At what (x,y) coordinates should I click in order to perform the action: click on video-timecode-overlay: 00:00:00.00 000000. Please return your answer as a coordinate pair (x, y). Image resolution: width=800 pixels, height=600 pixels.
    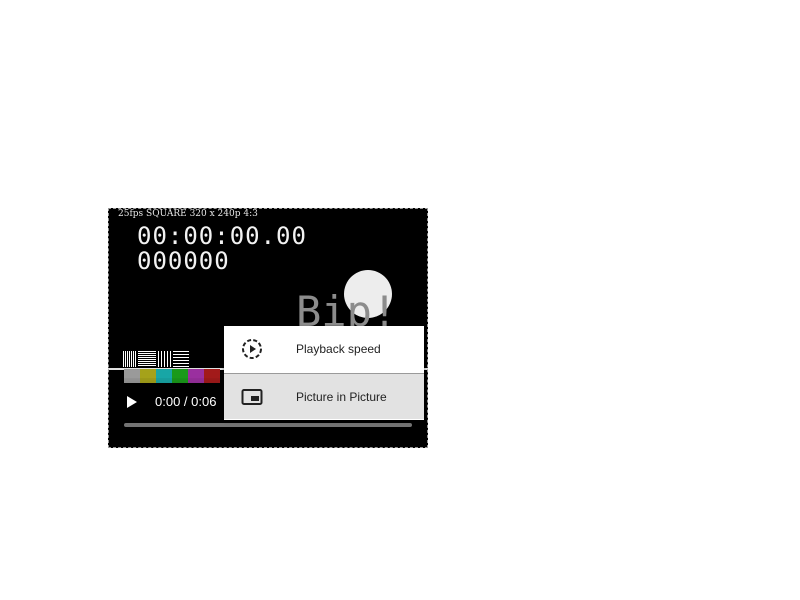
    Looking at the image, I should click on (222, 249).